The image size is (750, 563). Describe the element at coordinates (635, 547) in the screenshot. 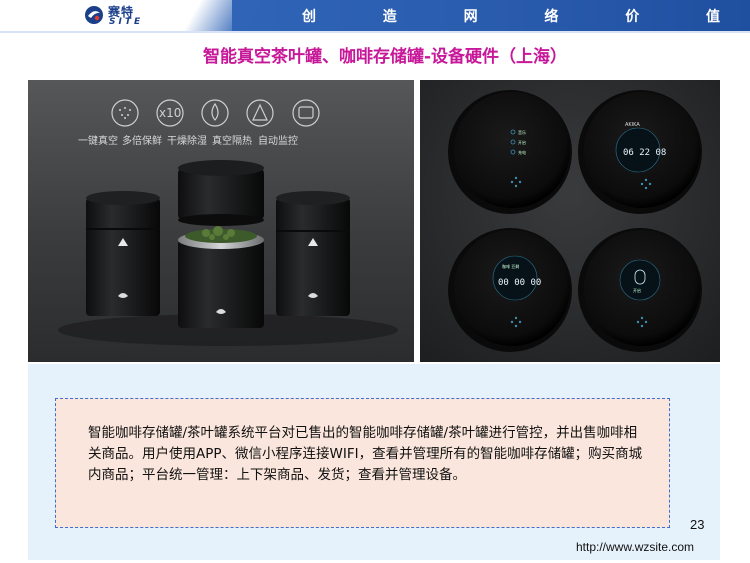

I see `site-url-link: http://www.wzsite.com` at that location.